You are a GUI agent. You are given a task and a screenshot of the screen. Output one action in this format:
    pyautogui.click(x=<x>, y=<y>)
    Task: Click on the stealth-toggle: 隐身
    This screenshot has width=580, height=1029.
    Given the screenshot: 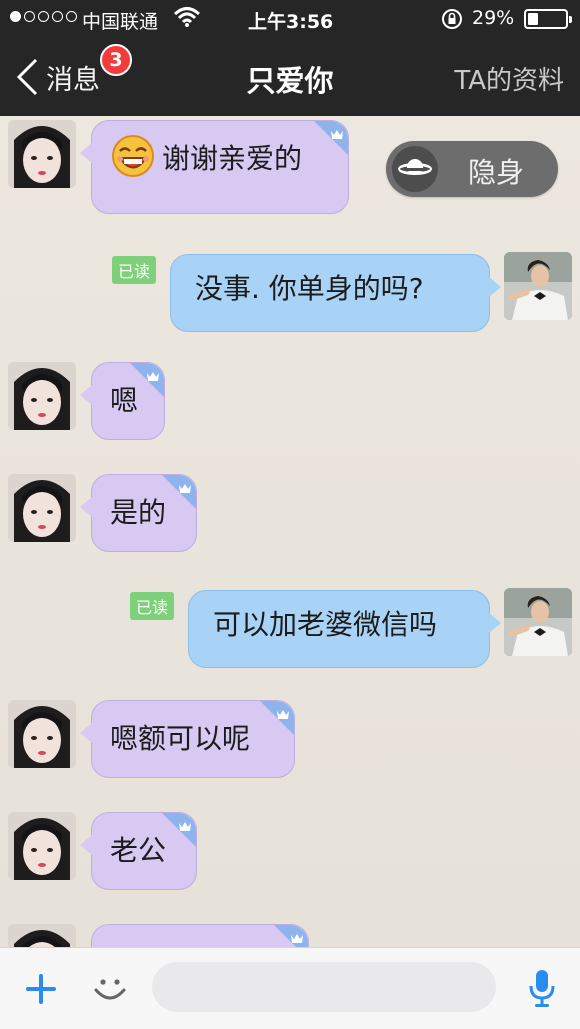 What is the action you would take?
    pyautogui.click(x=472, y=169)
    